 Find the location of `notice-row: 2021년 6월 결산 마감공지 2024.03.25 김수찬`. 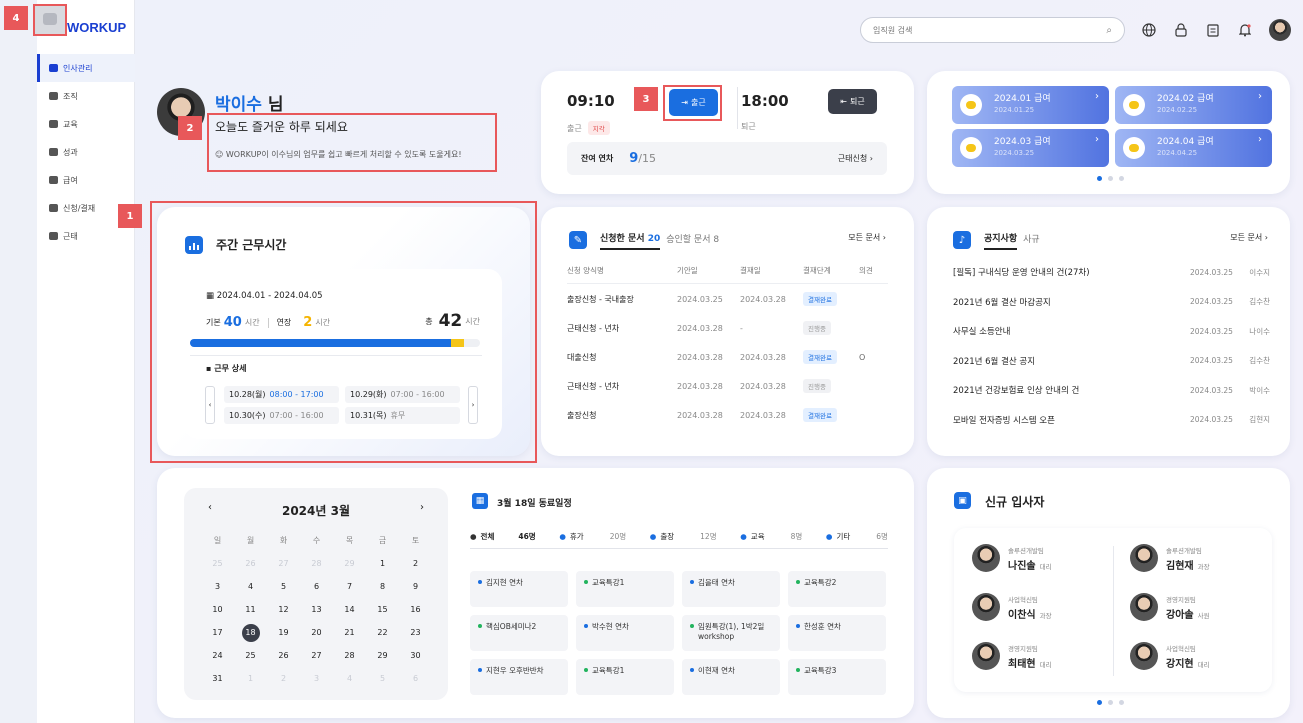

notice-row: 2021년 6월 결산 마감공지 2024.03.25 김수찬 is located at coordinates (1111, 302).